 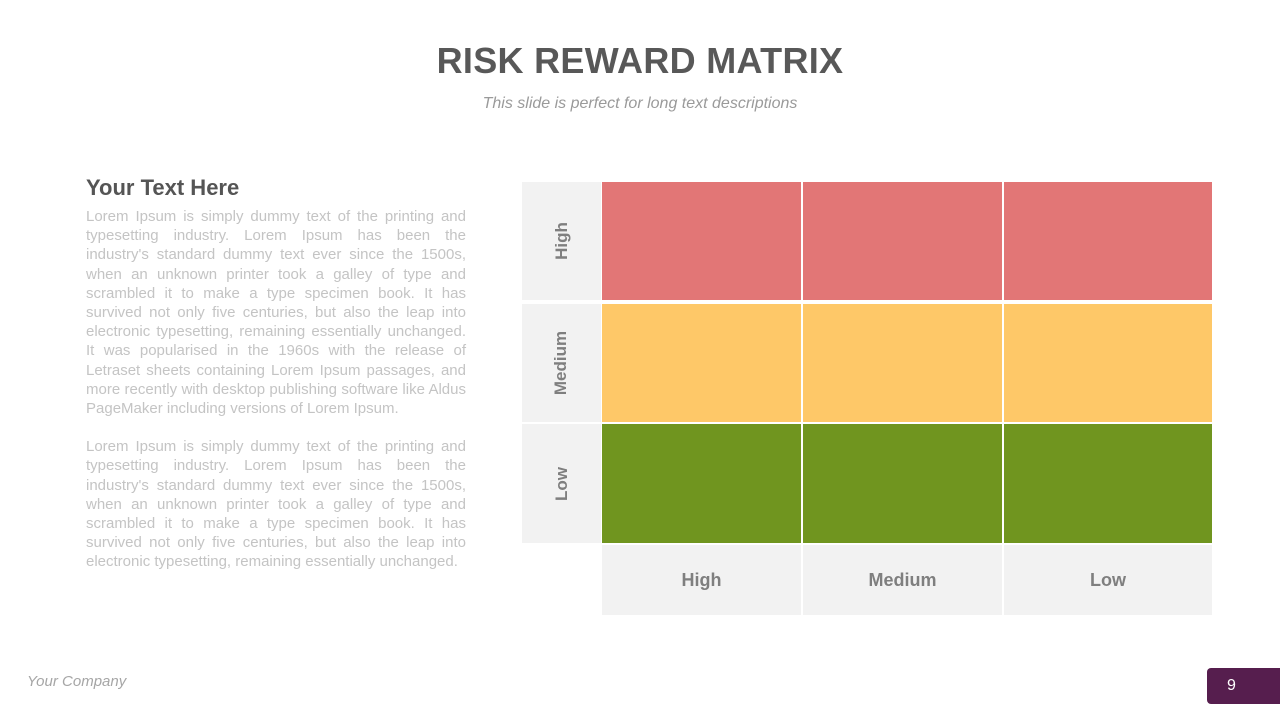 What do you see at coordinates (1243, 686) in the screenshot?
I see `page-number-badge: 9` at bounding box center [1243, 686].